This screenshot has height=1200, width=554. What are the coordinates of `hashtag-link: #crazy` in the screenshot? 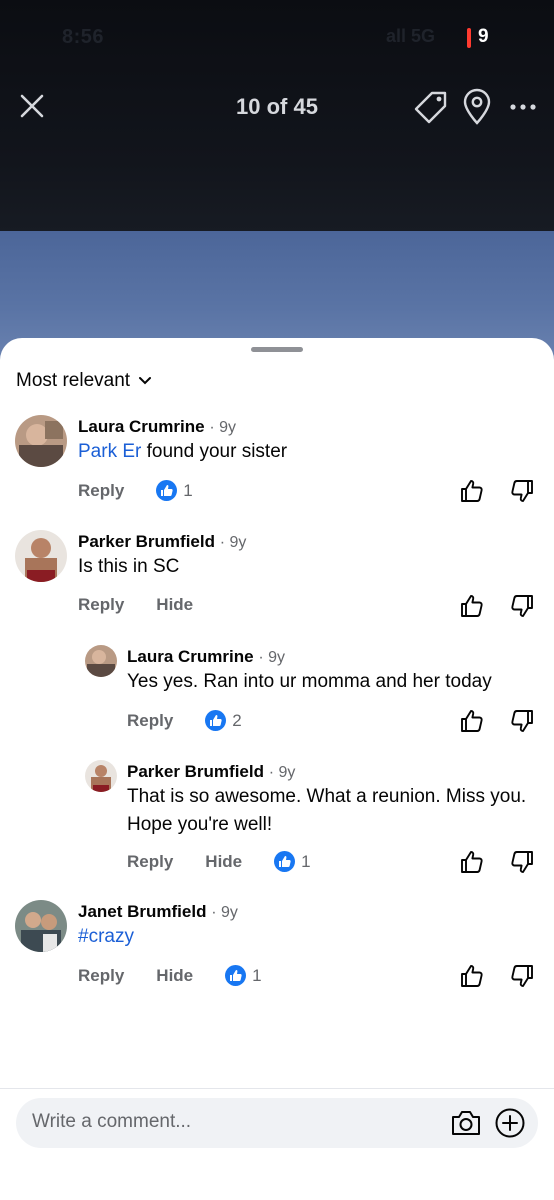 It's located at (106, 936).